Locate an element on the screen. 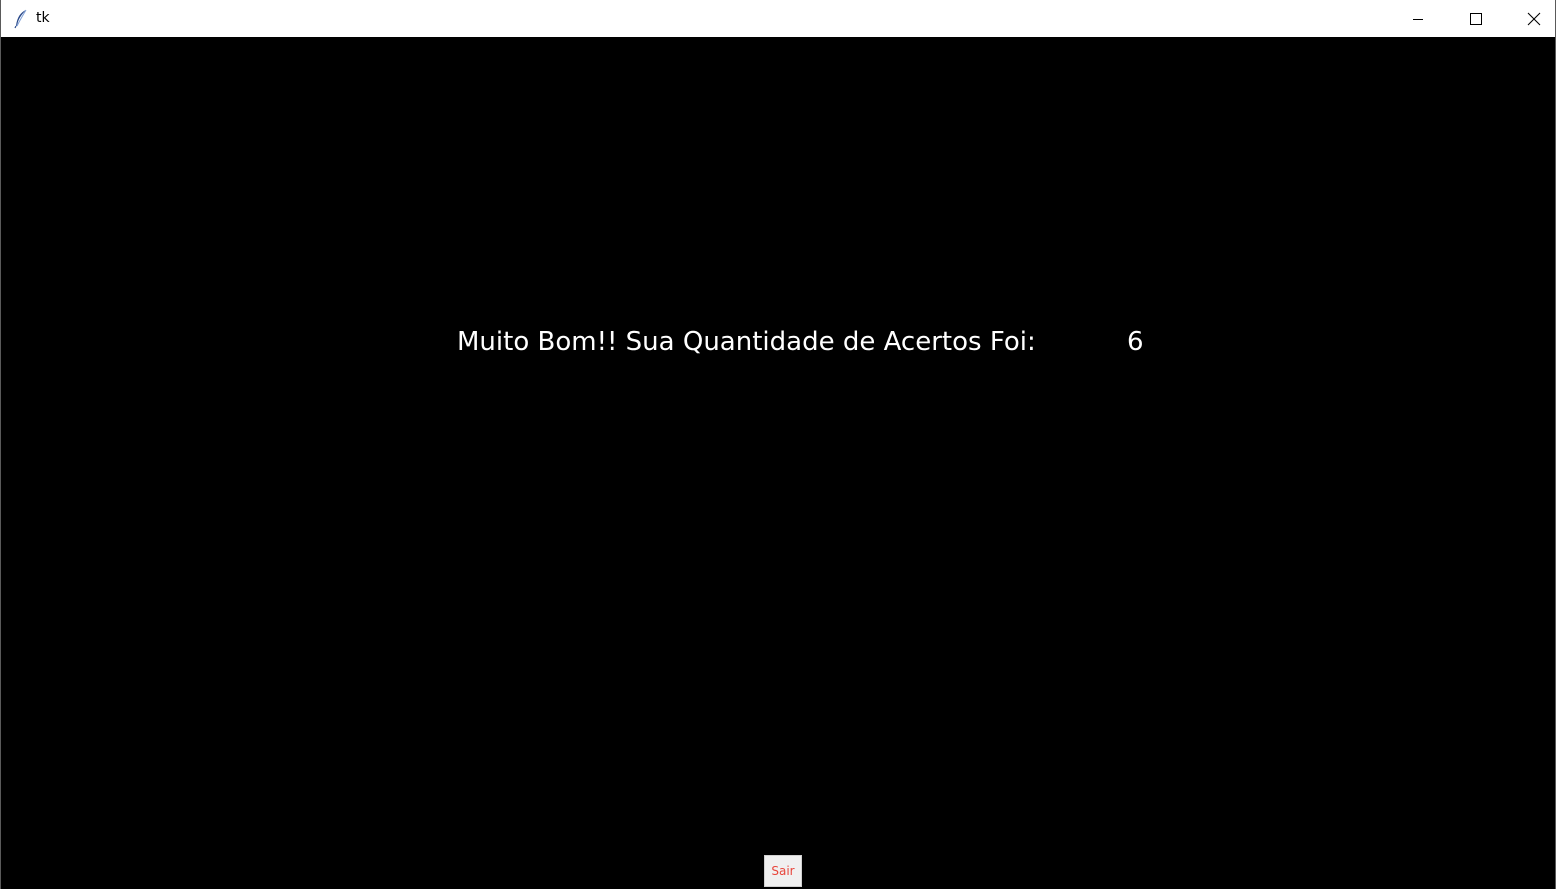  maximize-button is located at coordinates (1476, 18).